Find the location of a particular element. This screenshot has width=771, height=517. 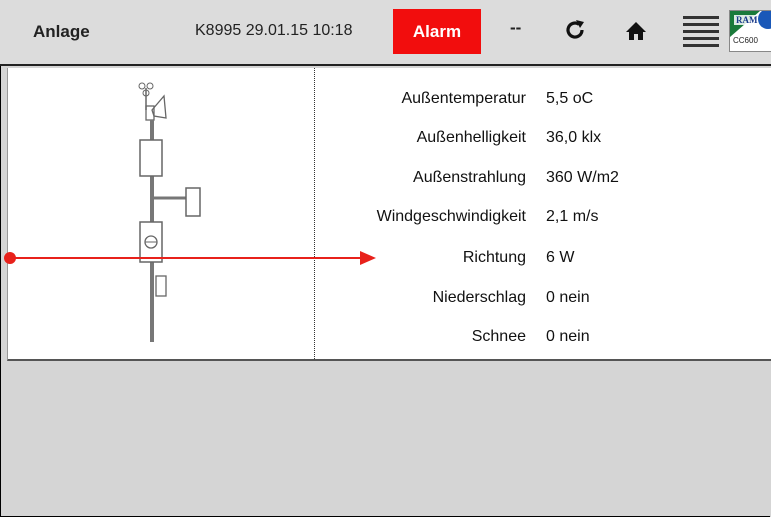

sensor-row-radiation: Außenstrahlung 360 W/m2 is located at coordinates (389, 180).